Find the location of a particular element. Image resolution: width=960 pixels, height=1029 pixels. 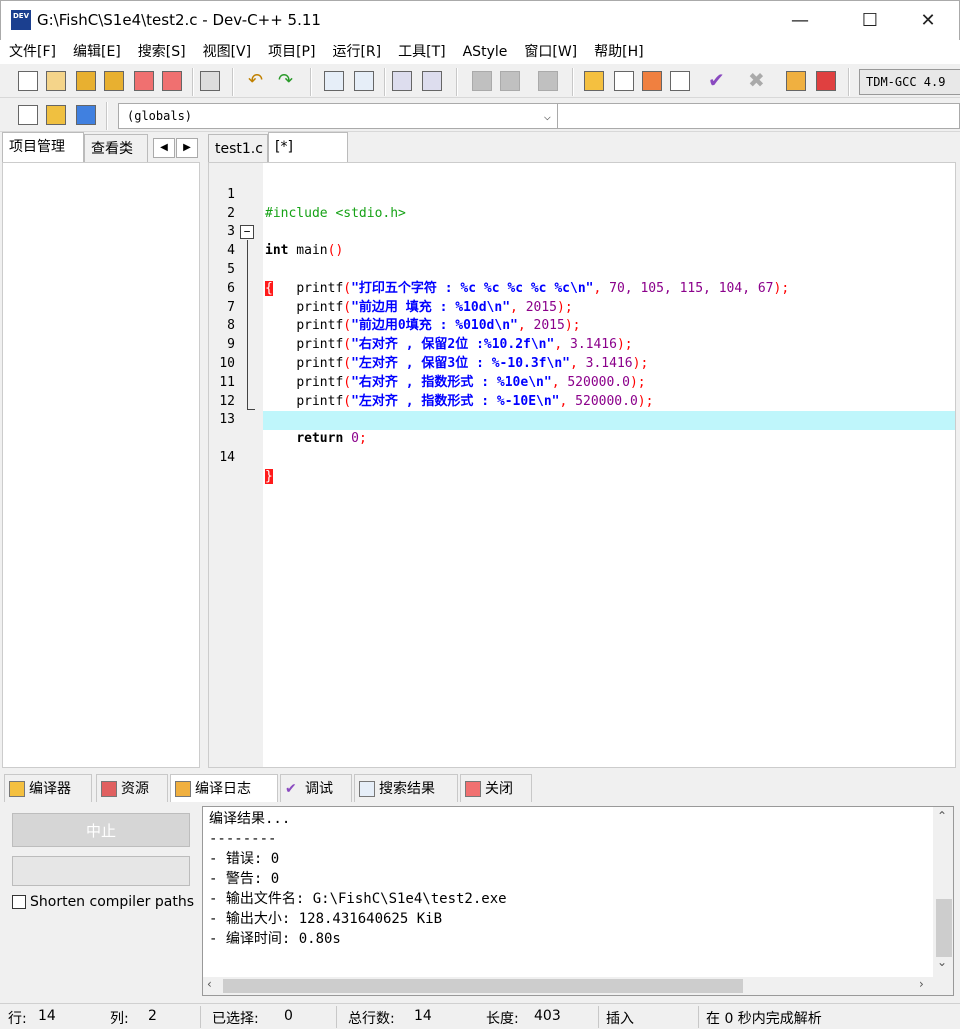

status-row: 14 is located at coordinates (47, 1016).